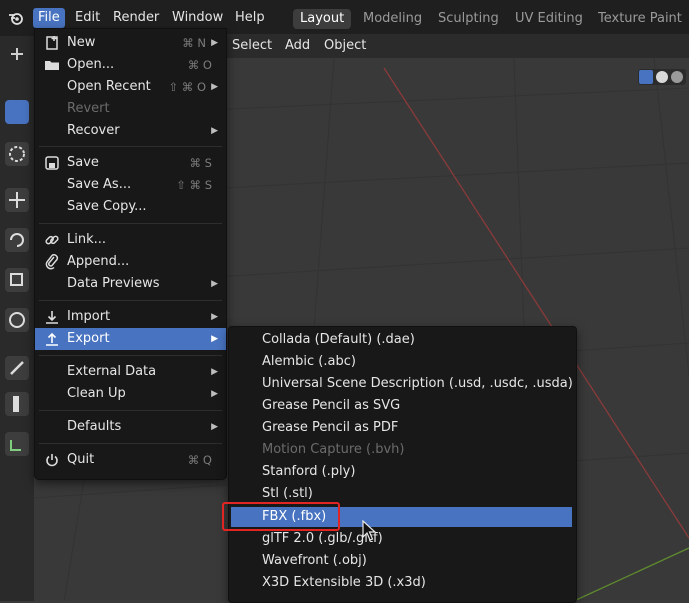 Image resolution: width=689 pixels, height=603 pixels. Describe the element at coordinates (457, 46) in the screenshot. I see `viewport-header: Select Add Object` at that location.